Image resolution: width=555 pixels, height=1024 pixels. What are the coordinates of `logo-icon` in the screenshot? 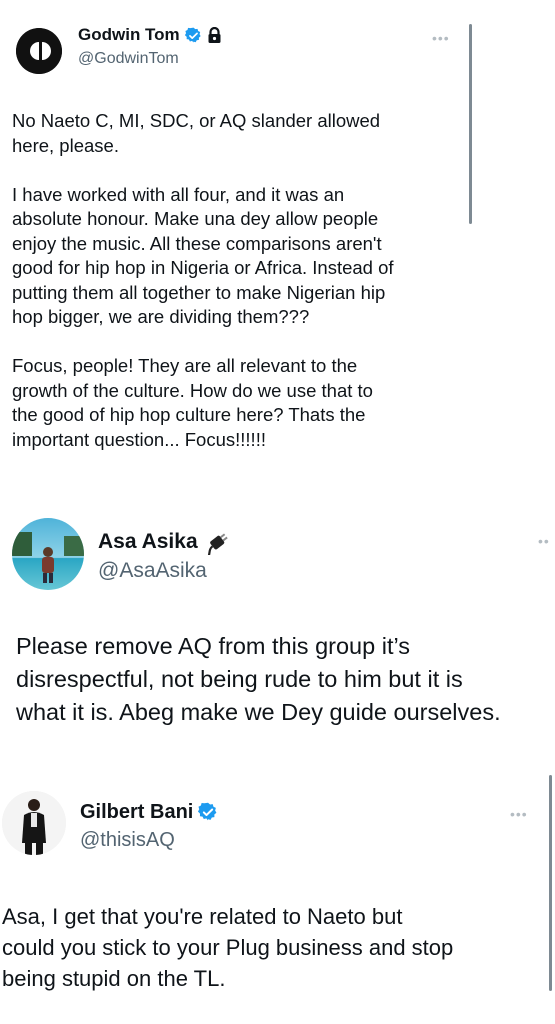 It's located at (39, 51).